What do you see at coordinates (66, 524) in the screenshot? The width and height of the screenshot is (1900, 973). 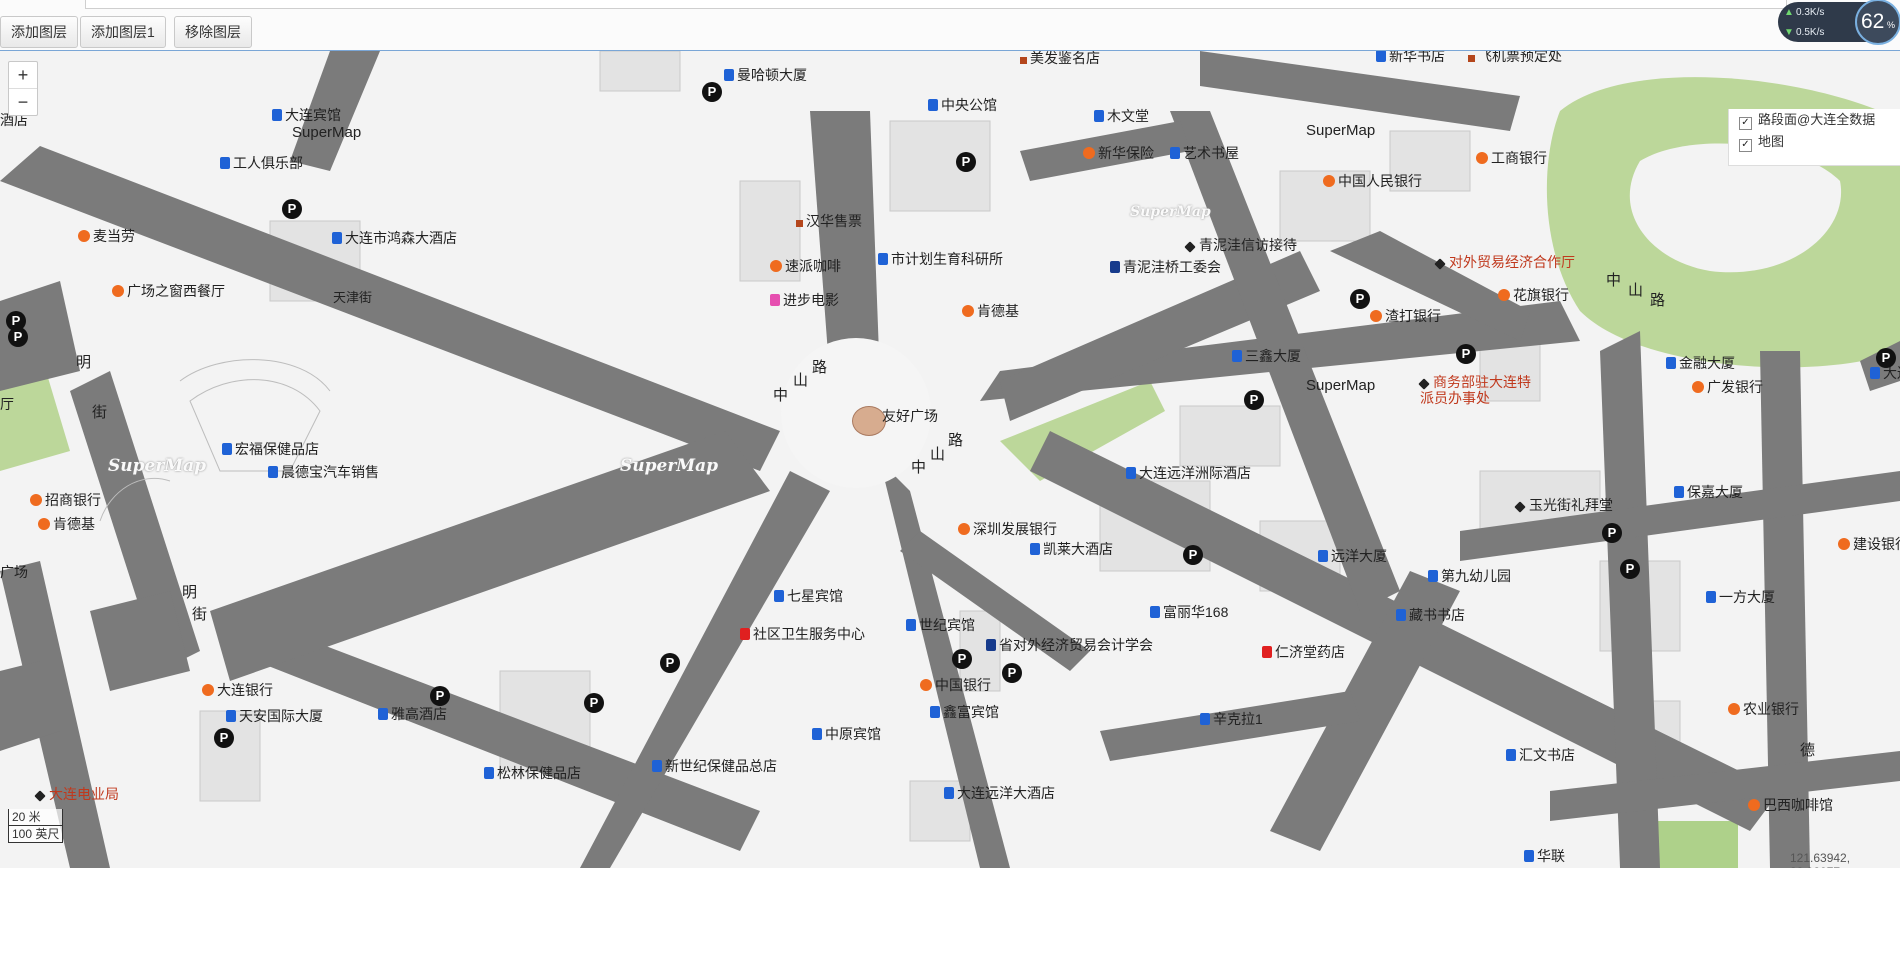 I see `poi-kfc-2: 肯德基` at bounding box center [66, 524].